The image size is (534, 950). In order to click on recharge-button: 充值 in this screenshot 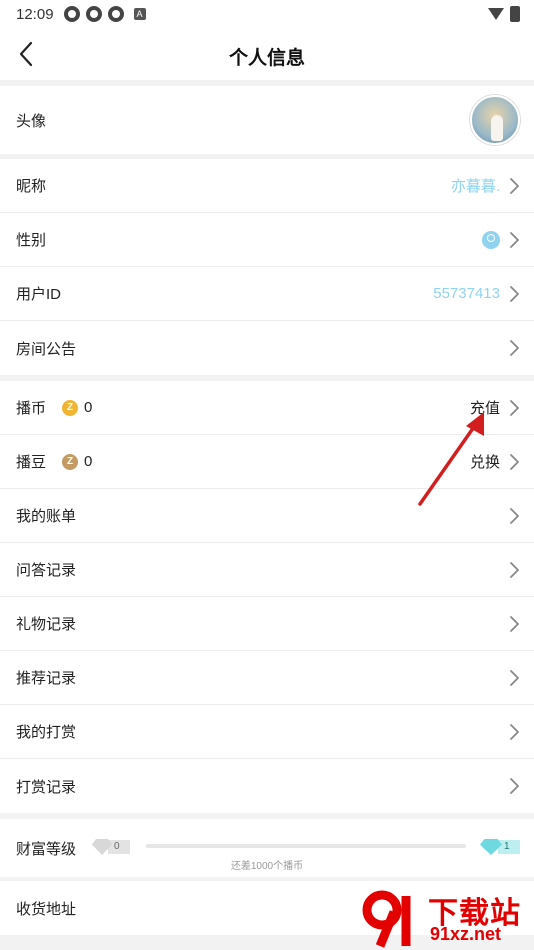, I will do `click(485, 407)`.